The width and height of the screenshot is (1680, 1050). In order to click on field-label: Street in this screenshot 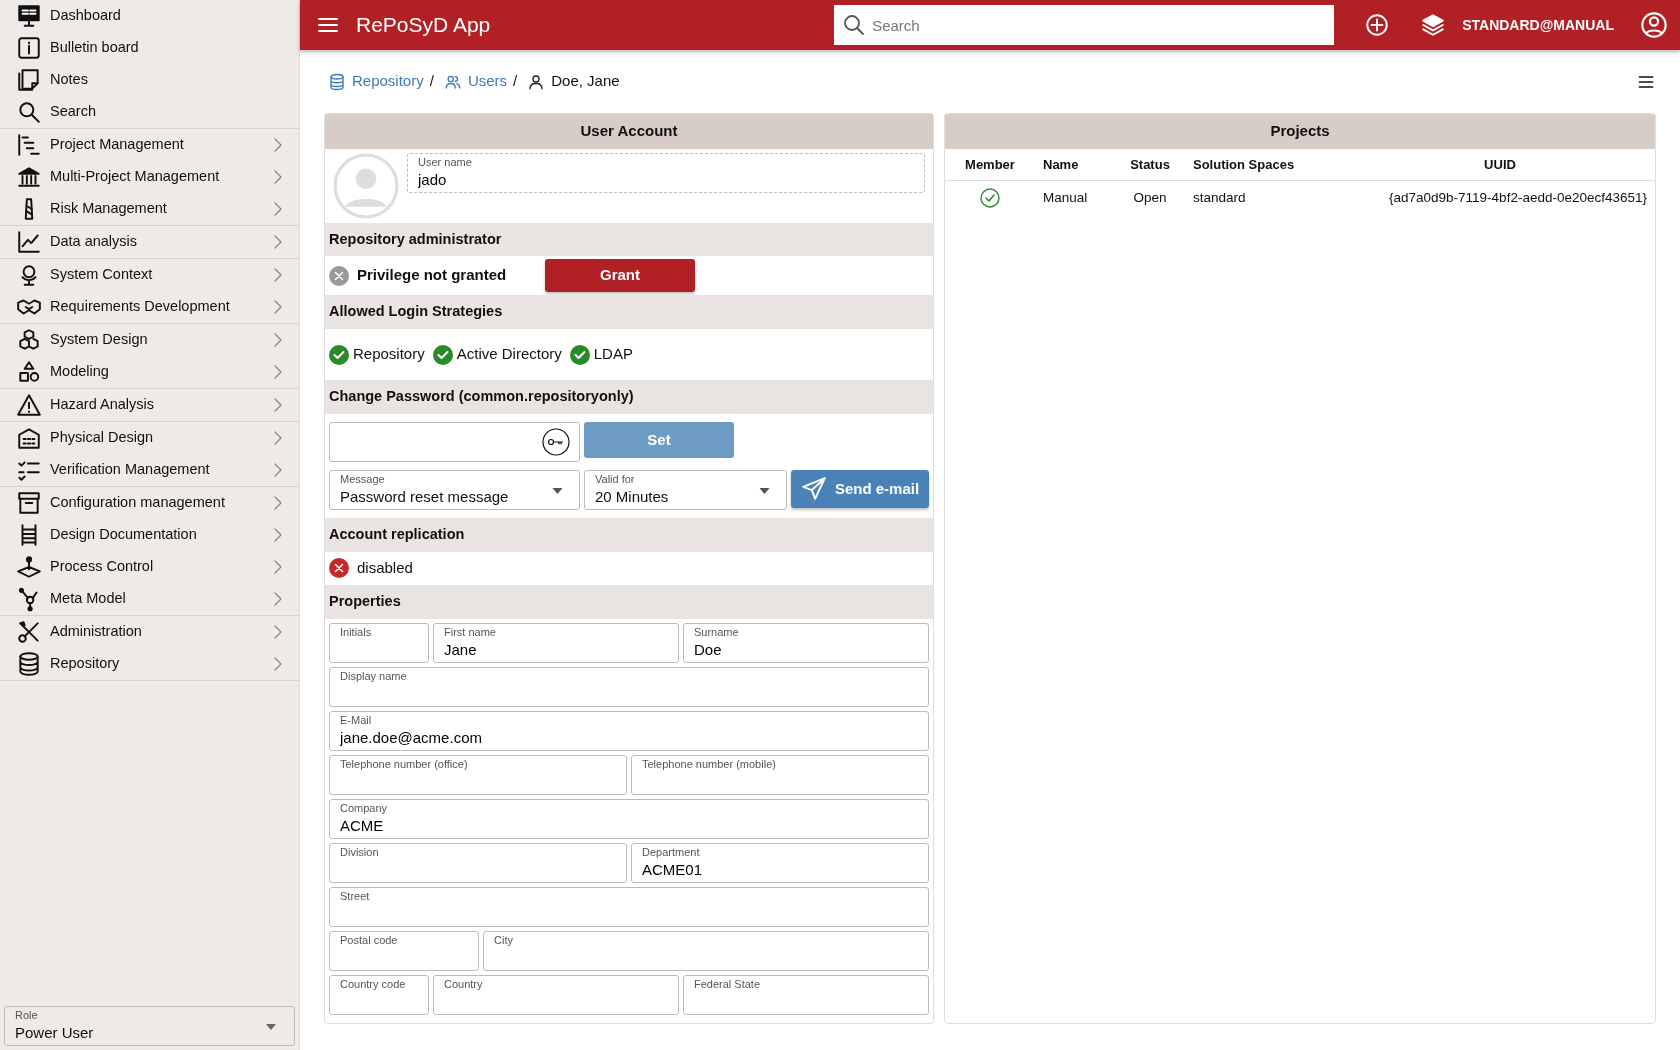, I will do `click(355, 896)`.